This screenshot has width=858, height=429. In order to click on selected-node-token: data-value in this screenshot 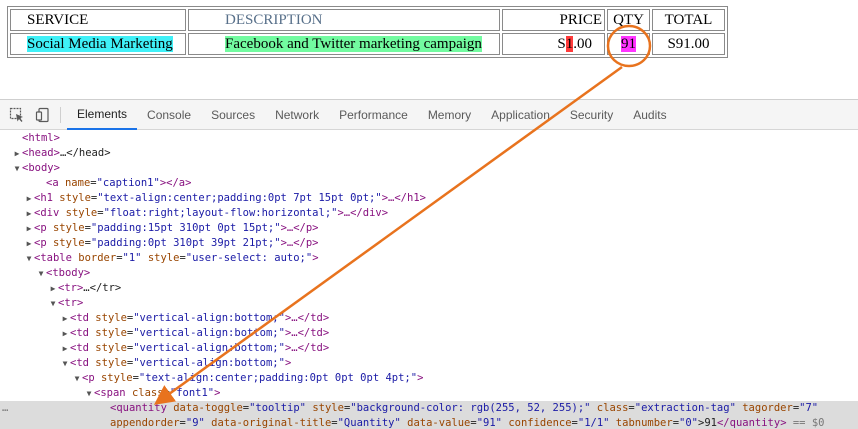, I will do `click(435, 423)`.